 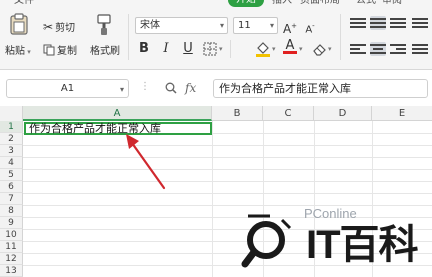 What do you see at coordinates (11, 199) in the screenshot?
I see `row-header: 7` at bounding box center [11, 199].